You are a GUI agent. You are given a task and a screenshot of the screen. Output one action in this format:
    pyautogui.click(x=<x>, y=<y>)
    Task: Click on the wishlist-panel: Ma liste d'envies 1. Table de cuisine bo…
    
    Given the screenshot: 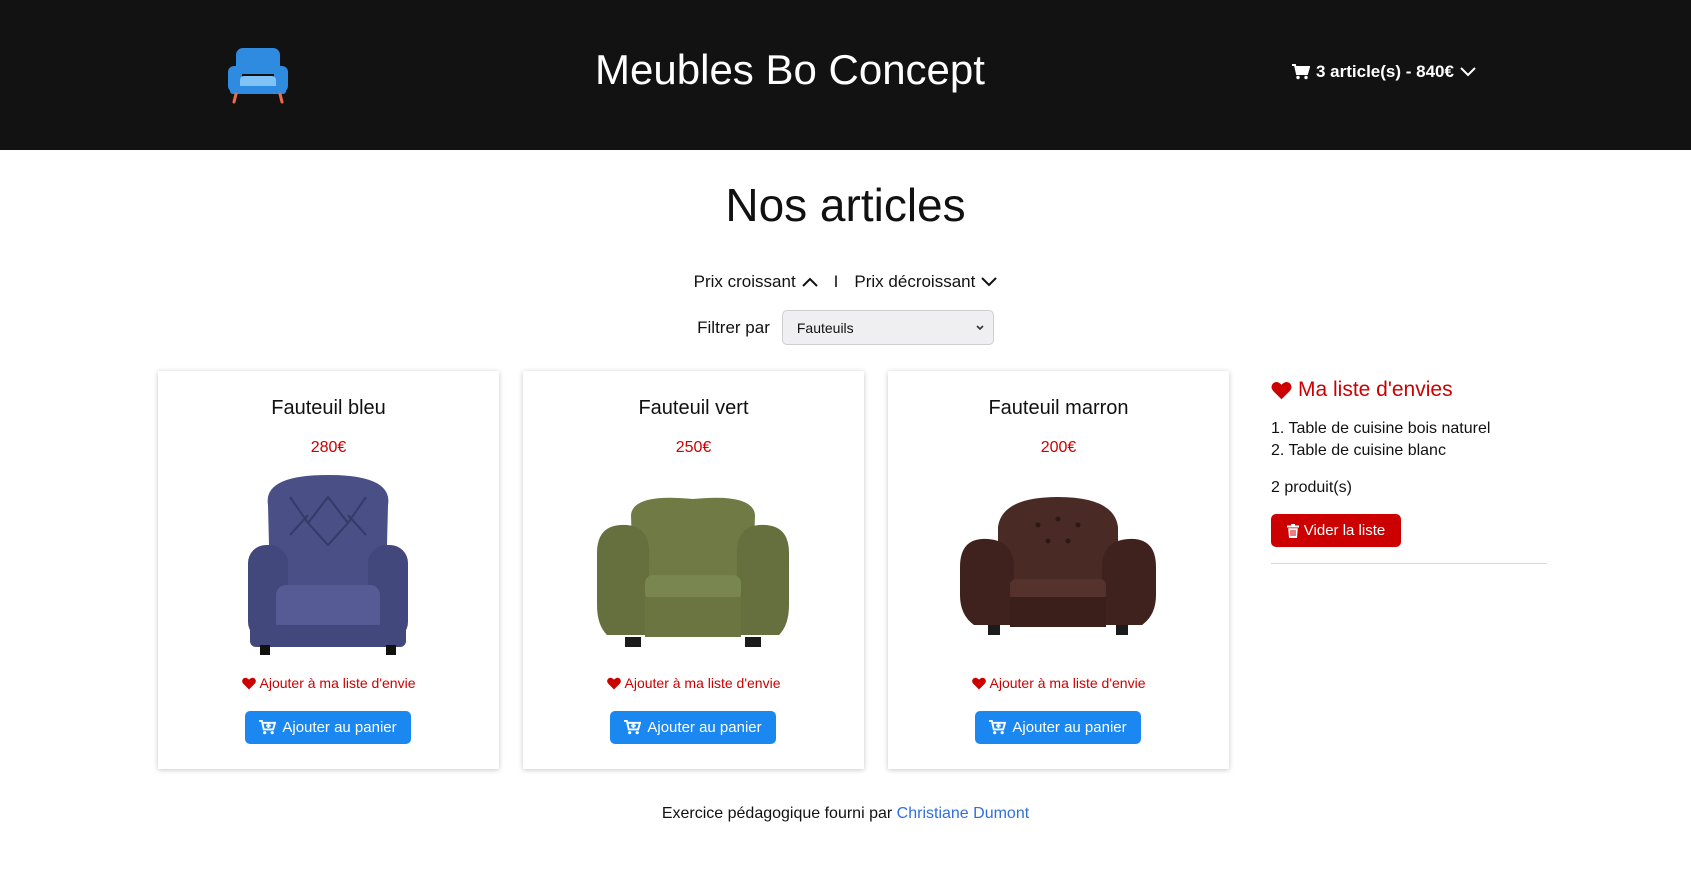 What is the action you would take?
    pyautogui.click(x=1409, y=471)
    